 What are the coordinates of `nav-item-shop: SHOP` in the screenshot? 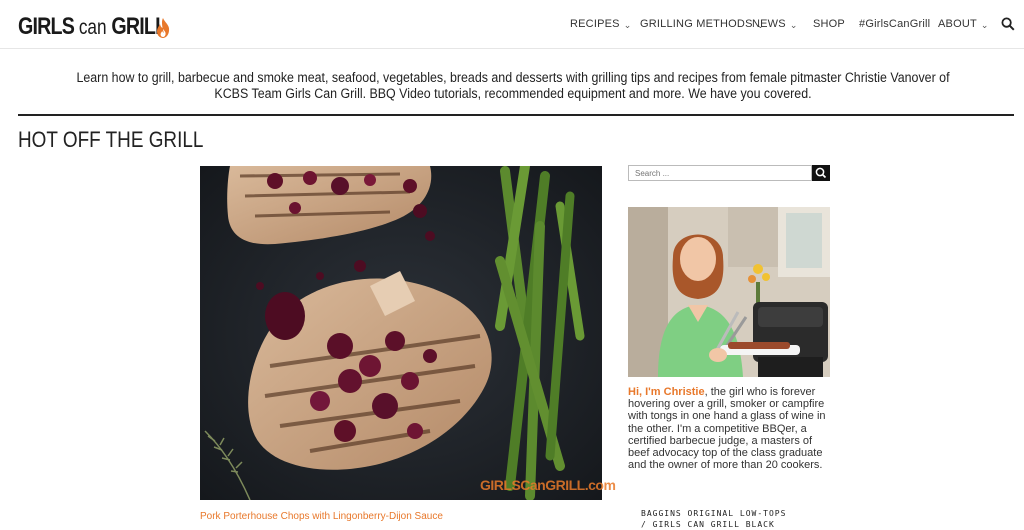 It's located at (829, 24).